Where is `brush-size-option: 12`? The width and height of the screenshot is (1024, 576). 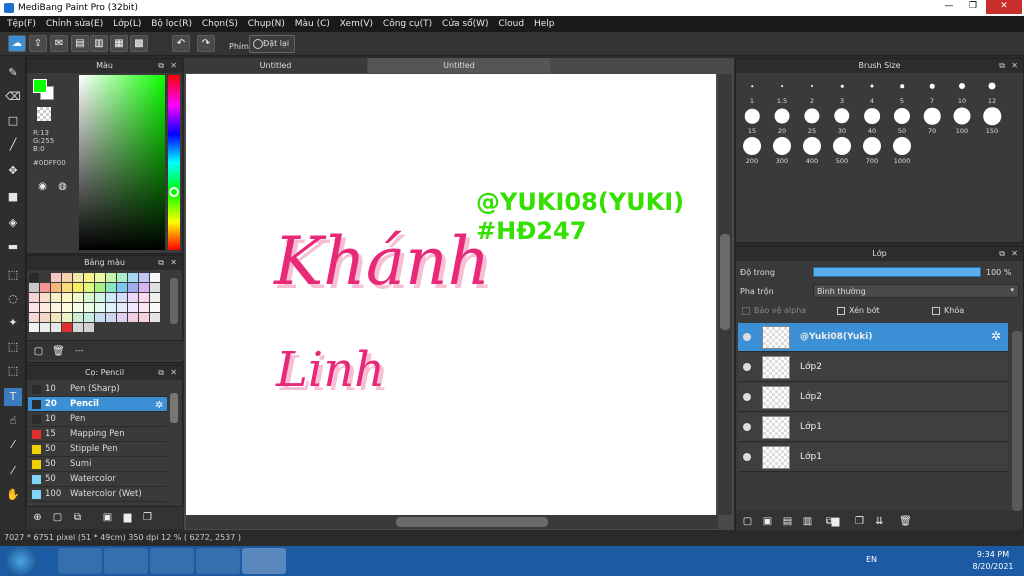 brush-size-option: 12 is located at coordinates (992, 90).